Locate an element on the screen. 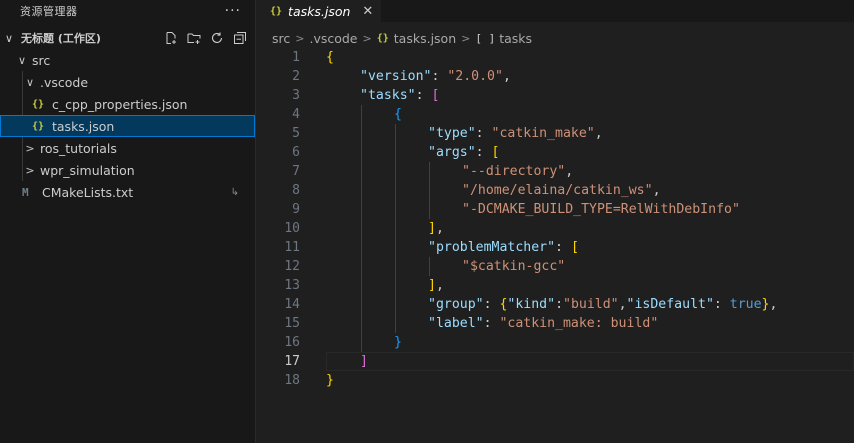  code-line: 11 "problemMatcher": [ is located at coordinates (555, 247).